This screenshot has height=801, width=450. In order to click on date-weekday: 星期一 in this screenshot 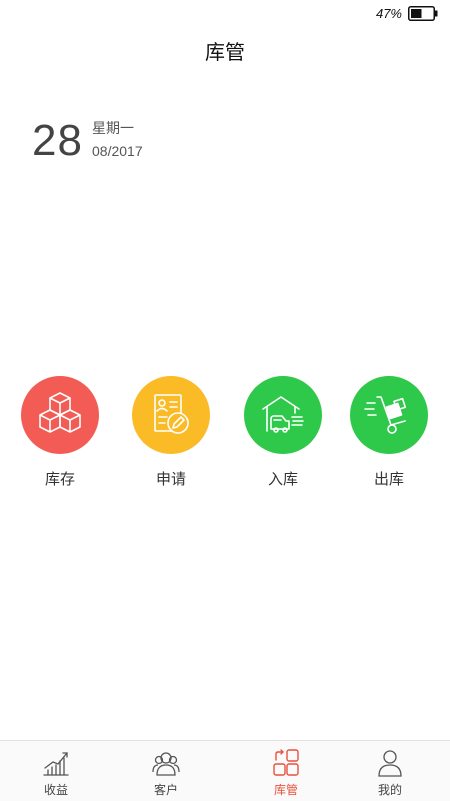, I will do `click(113, 129)`.